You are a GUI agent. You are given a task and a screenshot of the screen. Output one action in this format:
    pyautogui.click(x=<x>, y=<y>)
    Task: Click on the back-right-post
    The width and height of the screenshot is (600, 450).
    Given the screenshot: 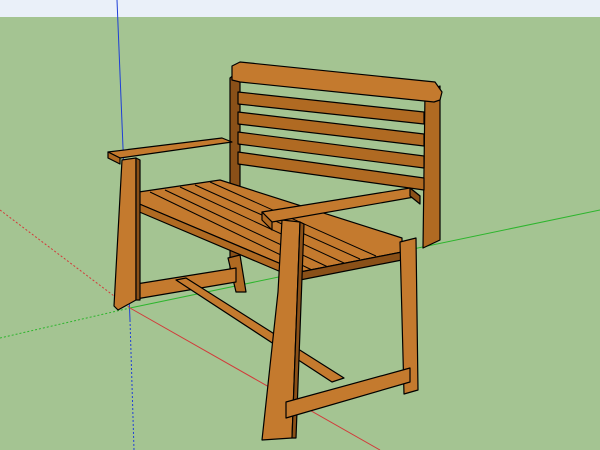 What is the action you would take?
    pyautogui.click(x=431, y=167)
    